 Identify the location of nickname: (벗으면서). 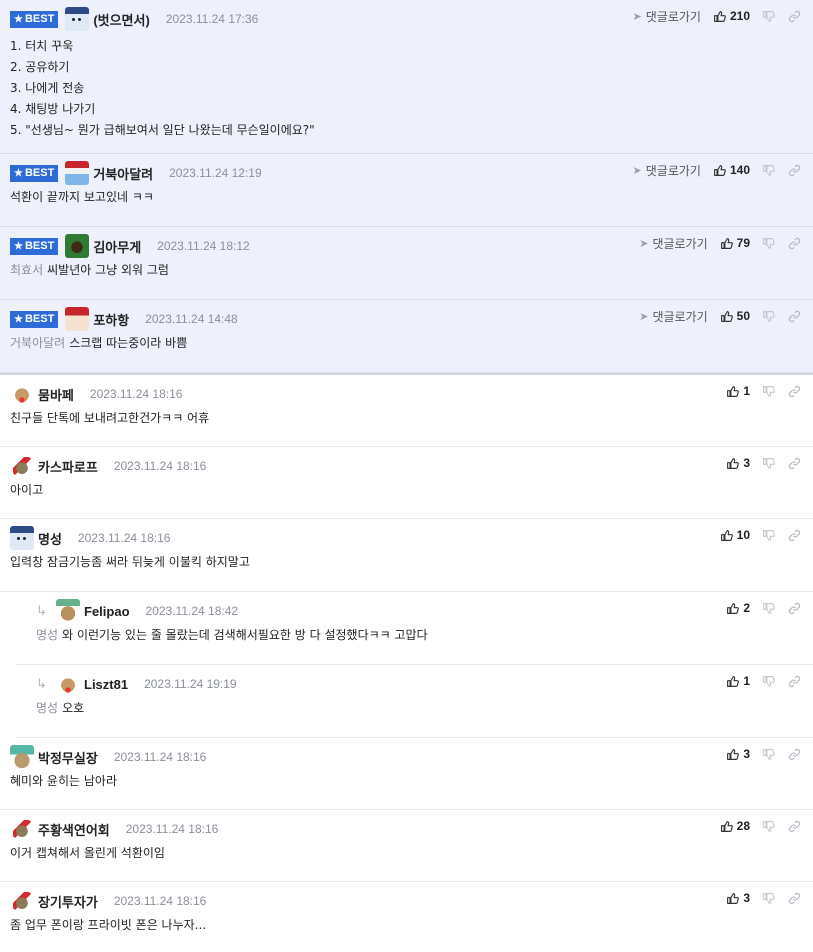
(121, 19).